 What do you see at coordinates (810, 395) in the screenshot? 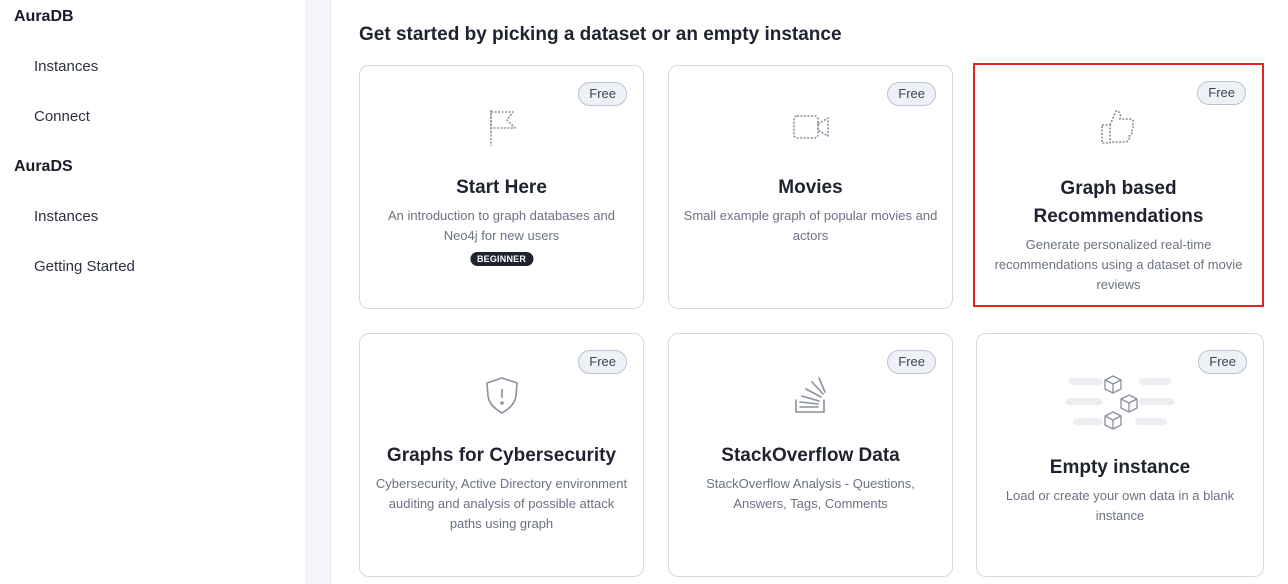
I see `stackoverflow-icon` at bounding box center [810, 395].